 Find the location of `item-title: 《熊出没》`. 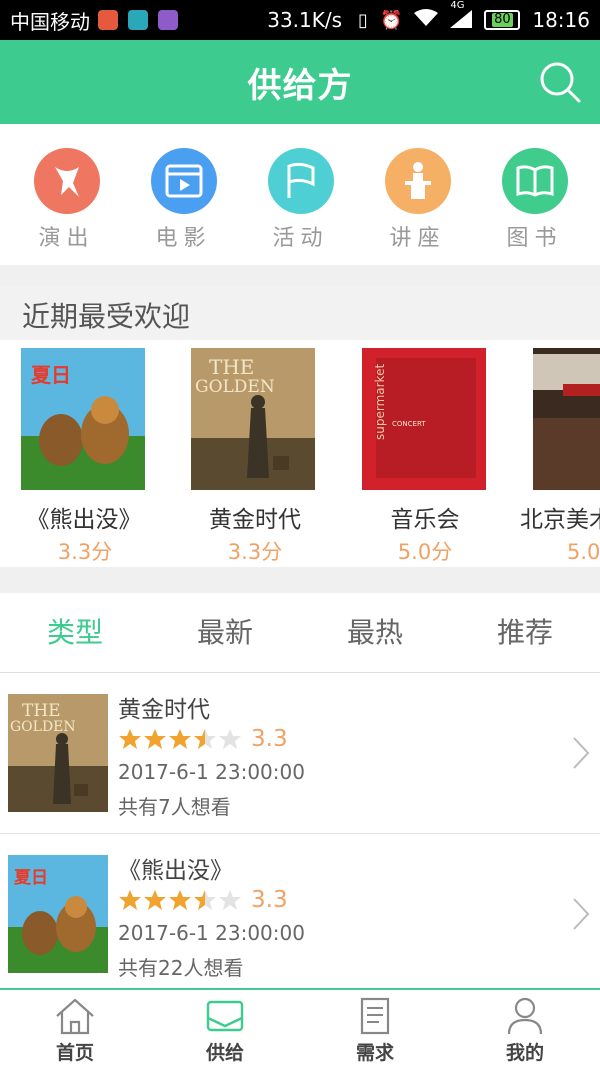

item-title: 《熊出没》 is located at coordinates (175, 871).